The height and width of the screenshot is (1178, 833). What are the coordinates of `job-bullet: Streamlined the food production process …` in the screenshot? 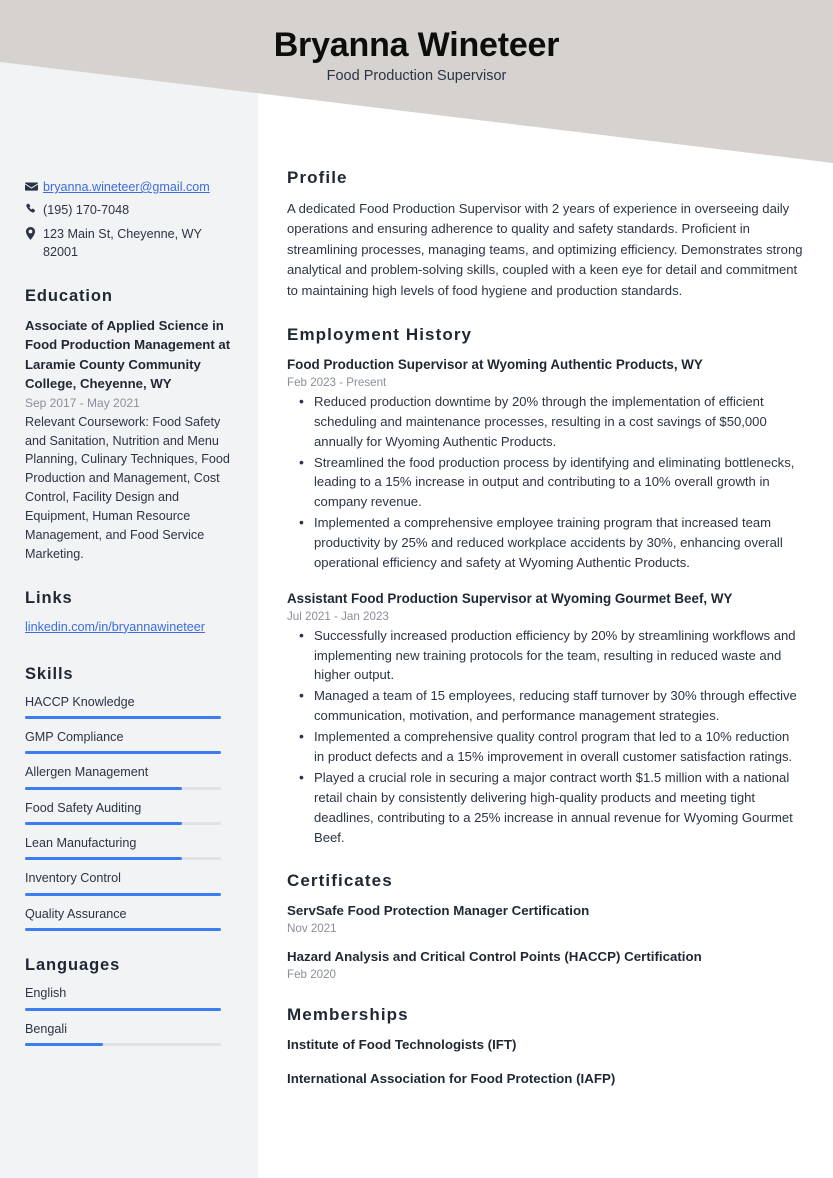 It's located at (545, 482).